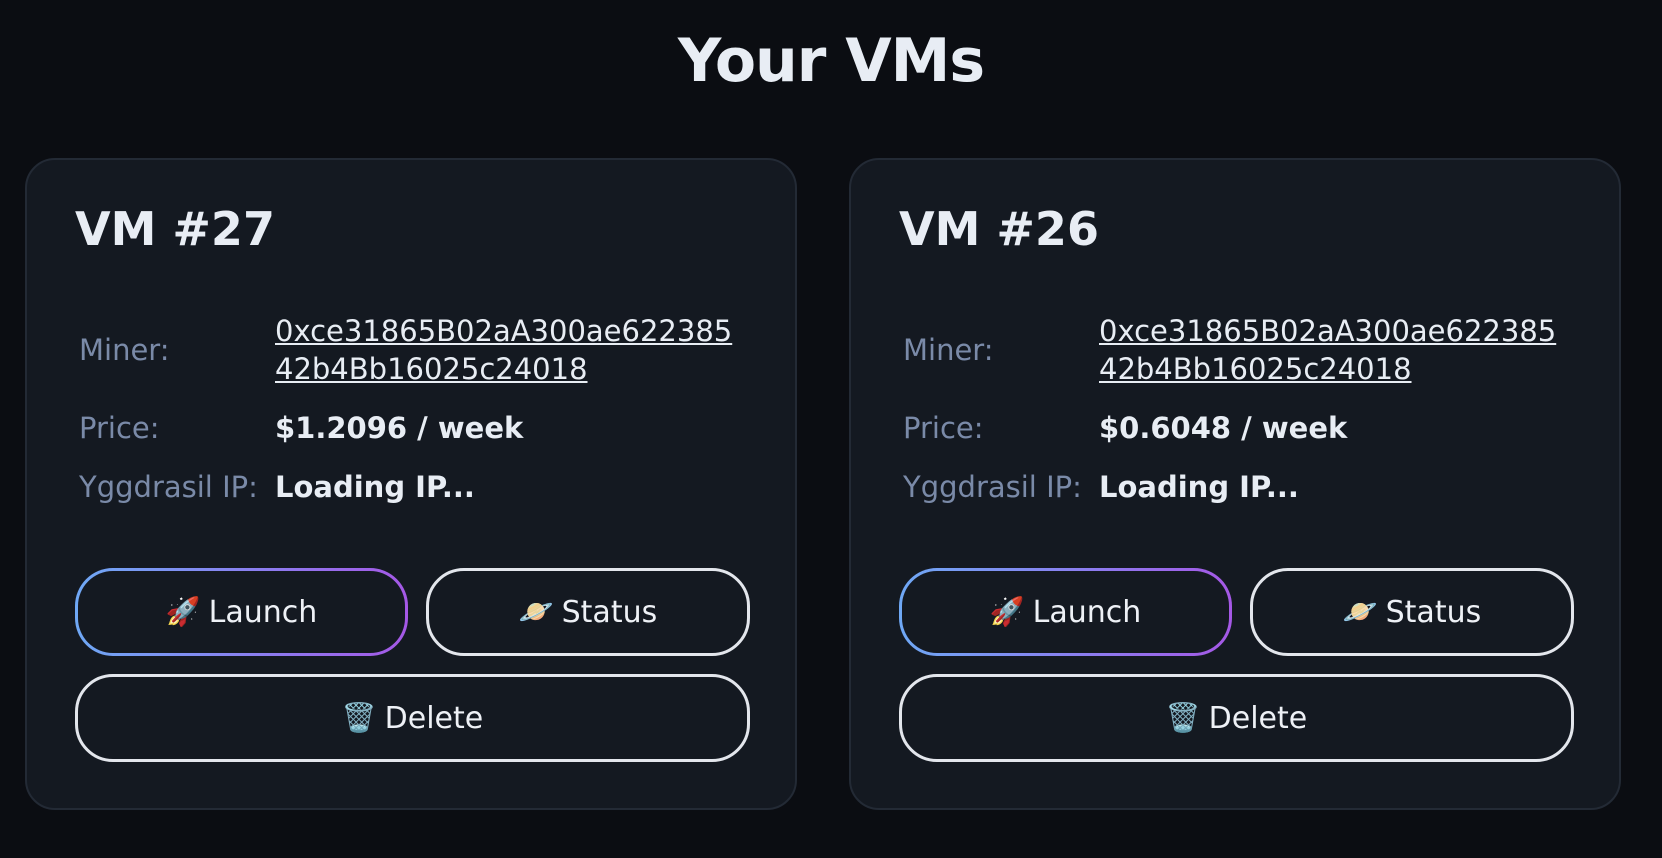  Describe the element at coordinates (1223, 428) in the screenshot. I see `price-value: $0.6048 / week` at that location.